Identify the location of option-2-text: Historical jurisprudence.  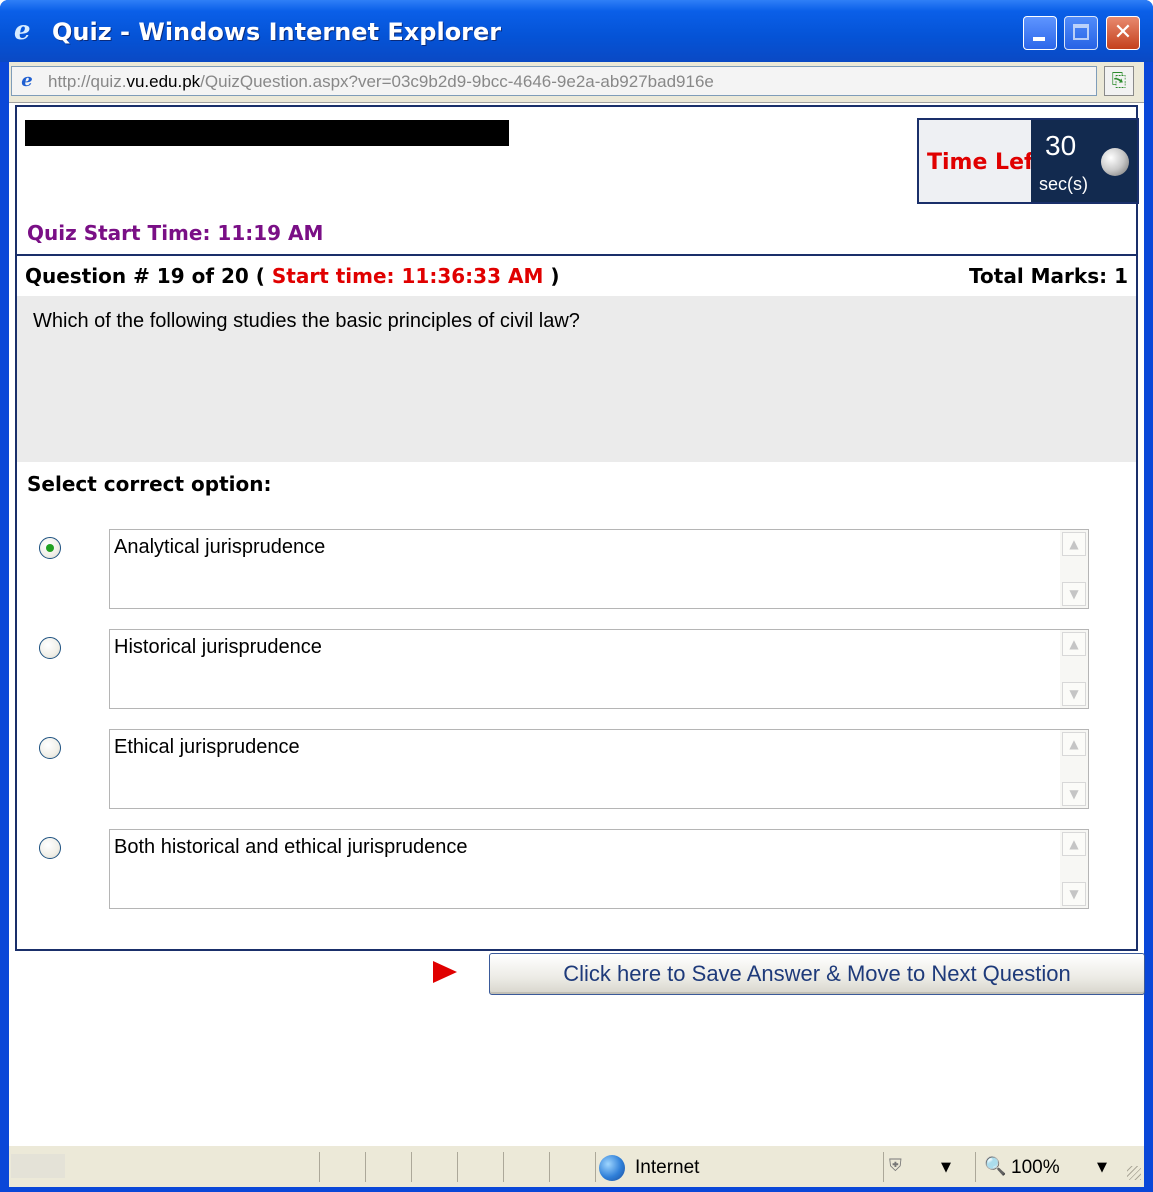
(218, 647).